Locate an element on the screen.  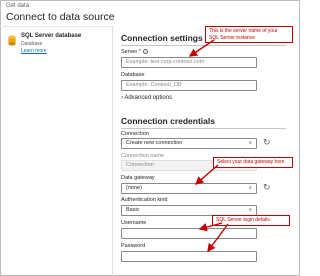
server-arrow is located at coordinates (201, 48).